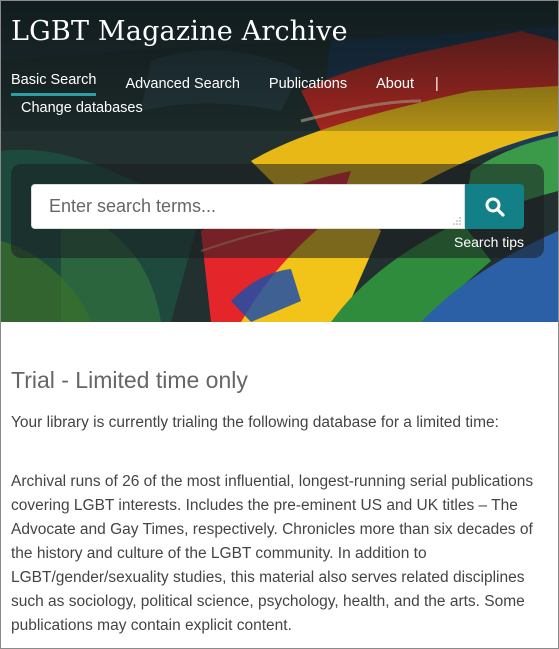 The image size is (559, 649). Describe the element at coordinates (179, 31) in the screenshot. I see `site-title: LGBT Magazine Archive` at that location.